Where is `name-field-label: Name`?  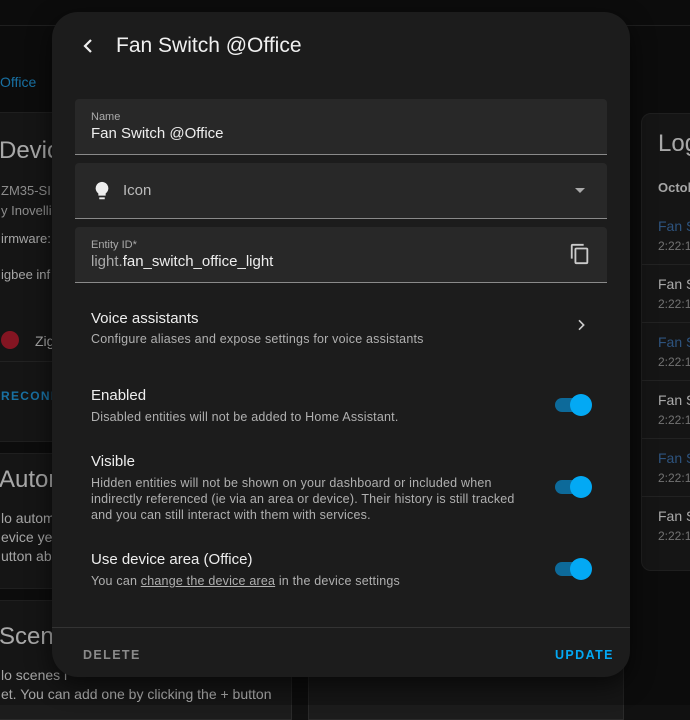 name-field-label: Name is located at coordinates (106, 117).